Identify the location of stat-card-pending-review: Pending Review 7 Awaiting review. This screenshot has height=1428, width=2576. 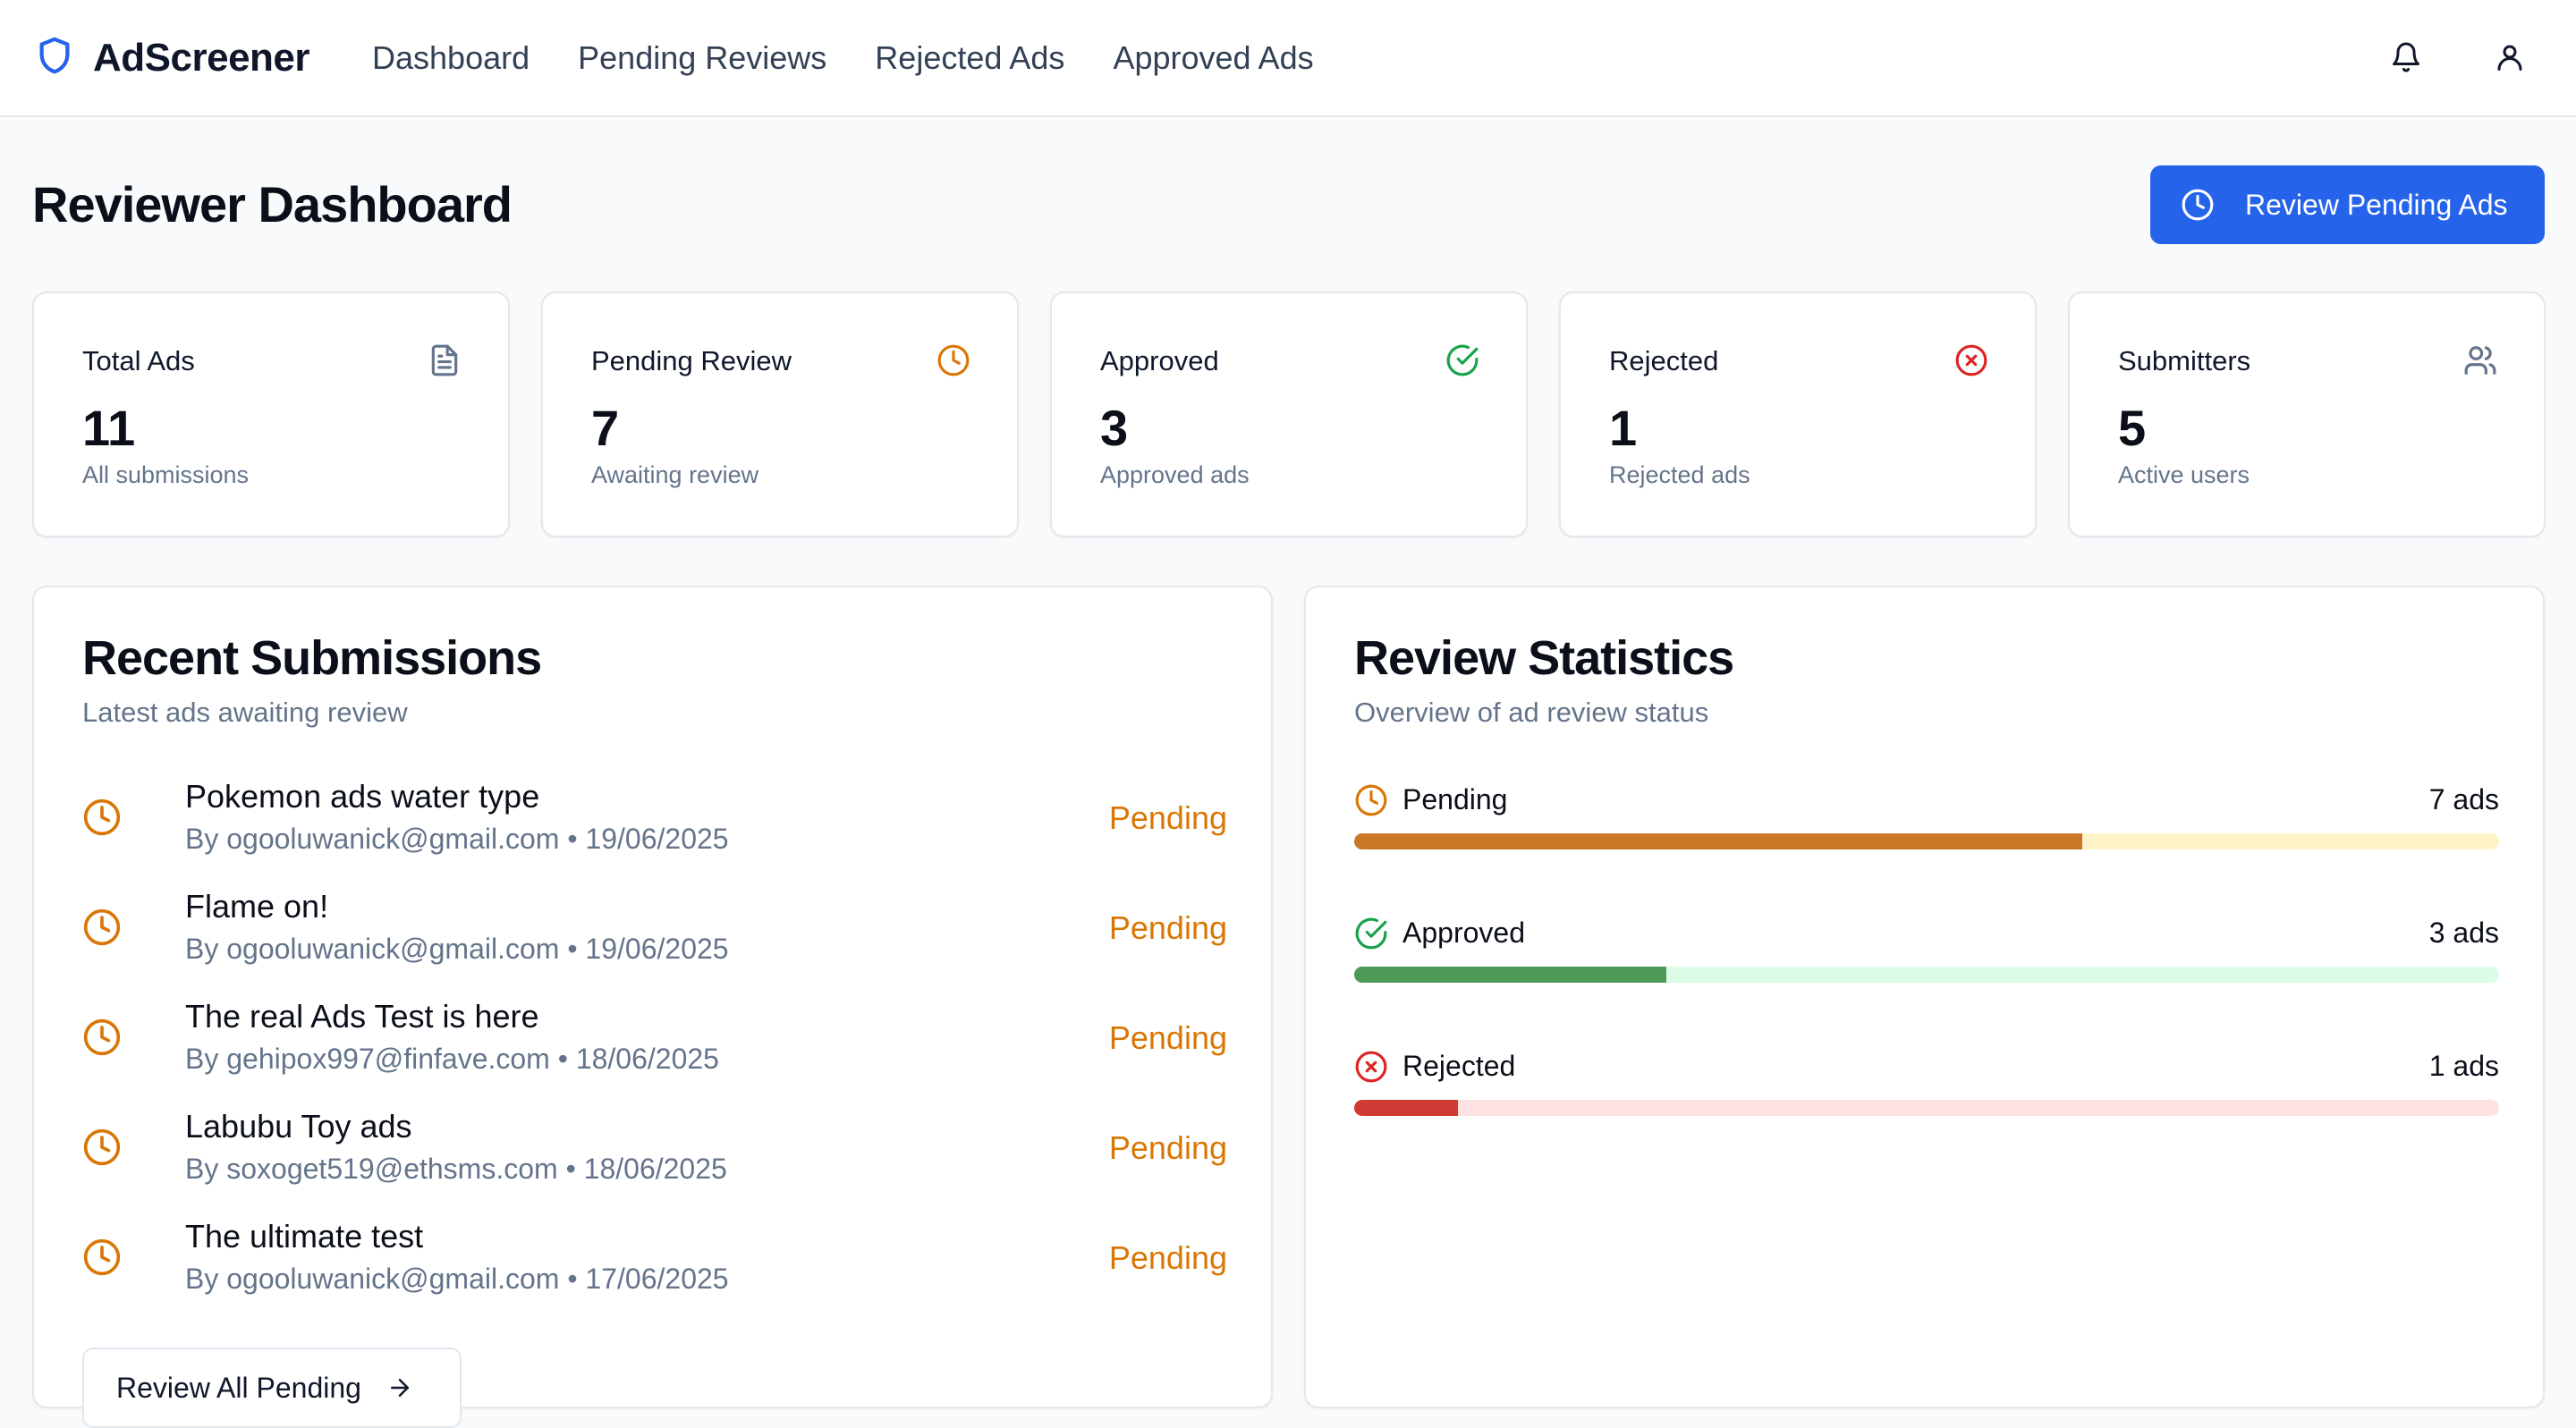
(780, 414).